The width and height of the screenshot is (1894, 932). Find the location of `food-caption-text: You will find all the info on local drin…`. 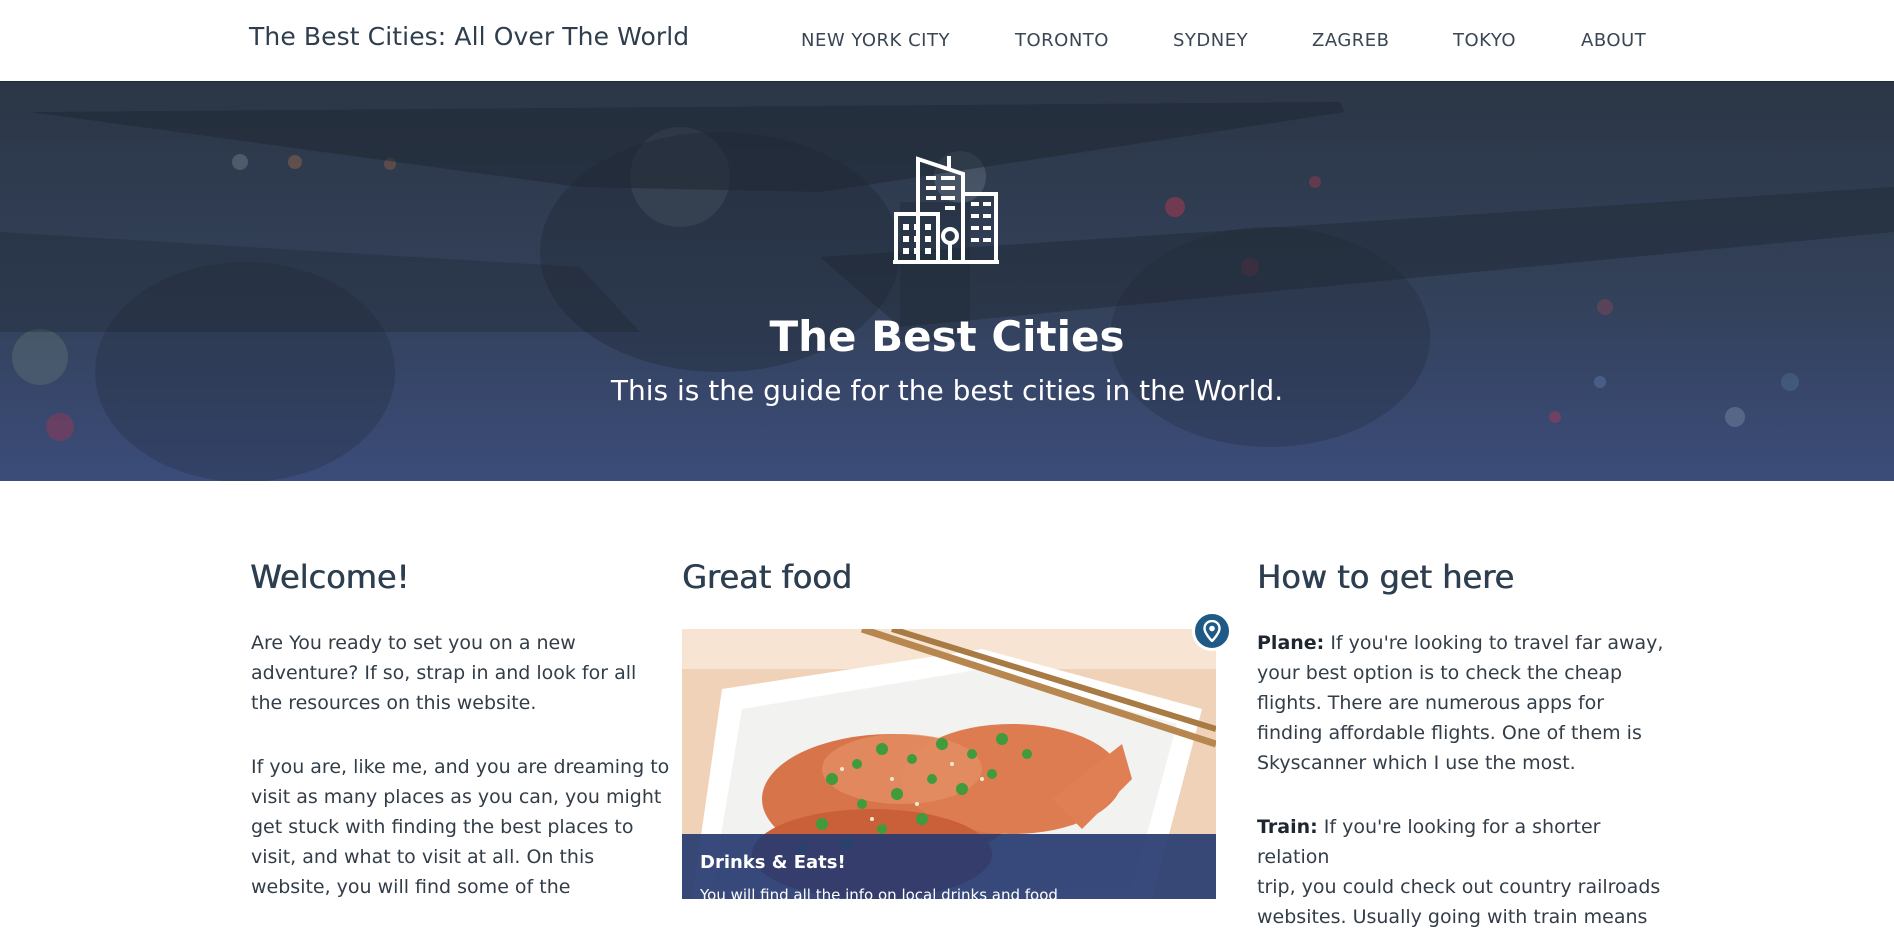

food-caption-text: You will find all the info on local drin… is located at coordinates (879, 892).